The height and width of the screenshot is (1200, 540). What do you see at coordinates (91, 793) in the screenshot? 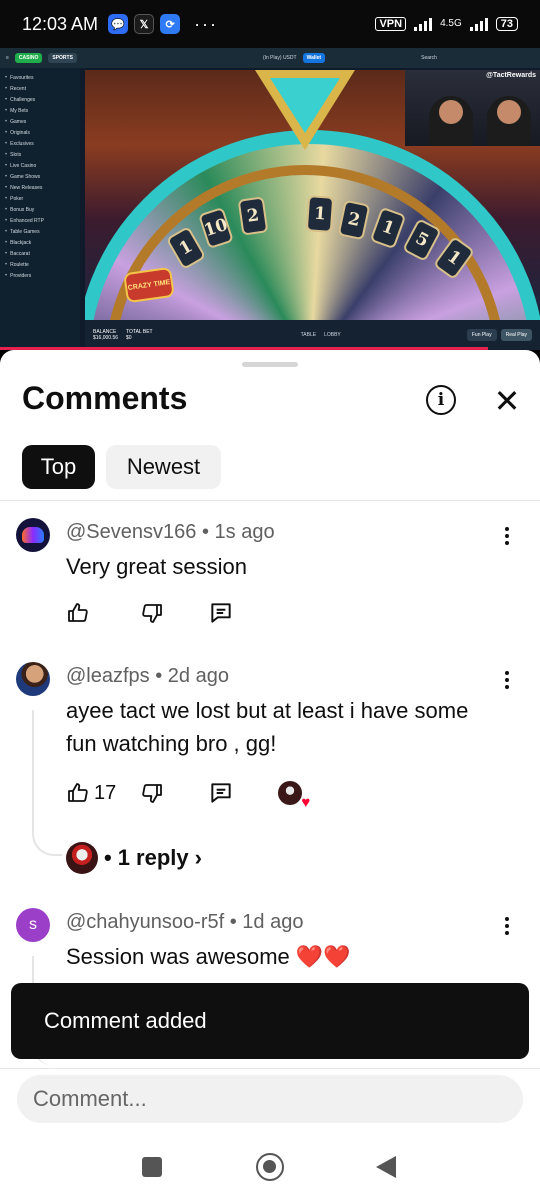
I see `like-button: 17` at bounding box center [91, 793].